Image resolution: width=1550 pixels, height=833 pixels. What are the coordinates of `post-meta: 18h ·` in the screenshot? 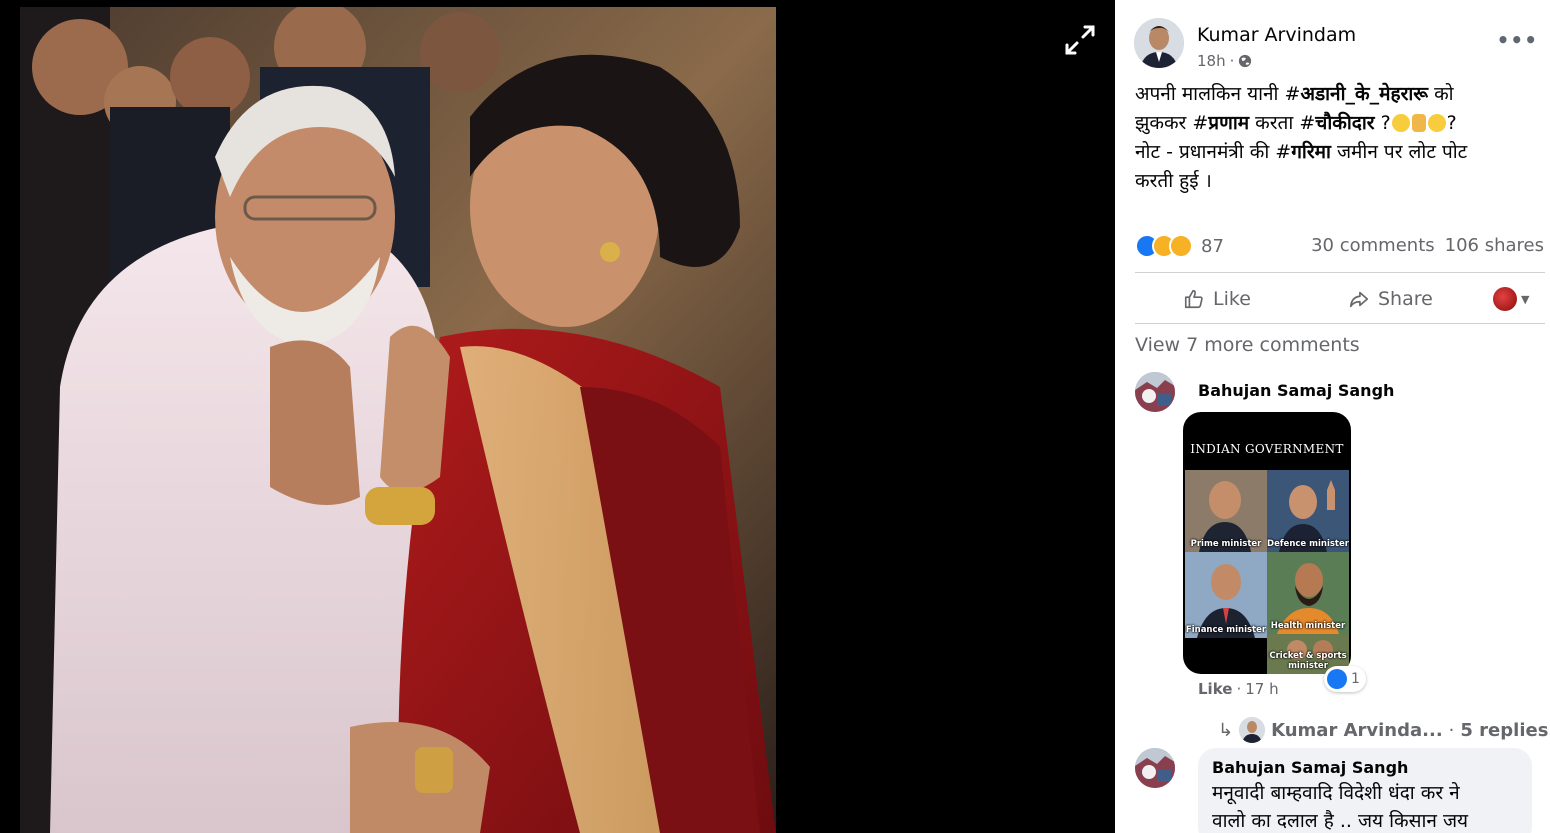 It's located at (1224, 61).